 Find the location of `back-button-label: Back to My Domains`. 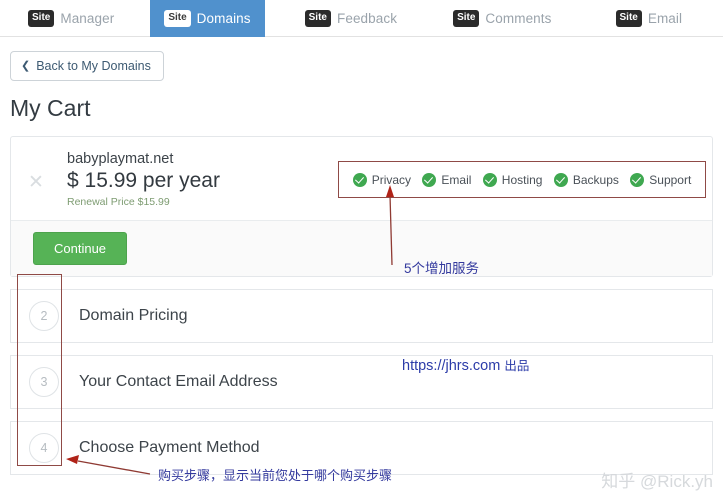

back-button-label: Back to My Domains is located at coordinates (93, 66).